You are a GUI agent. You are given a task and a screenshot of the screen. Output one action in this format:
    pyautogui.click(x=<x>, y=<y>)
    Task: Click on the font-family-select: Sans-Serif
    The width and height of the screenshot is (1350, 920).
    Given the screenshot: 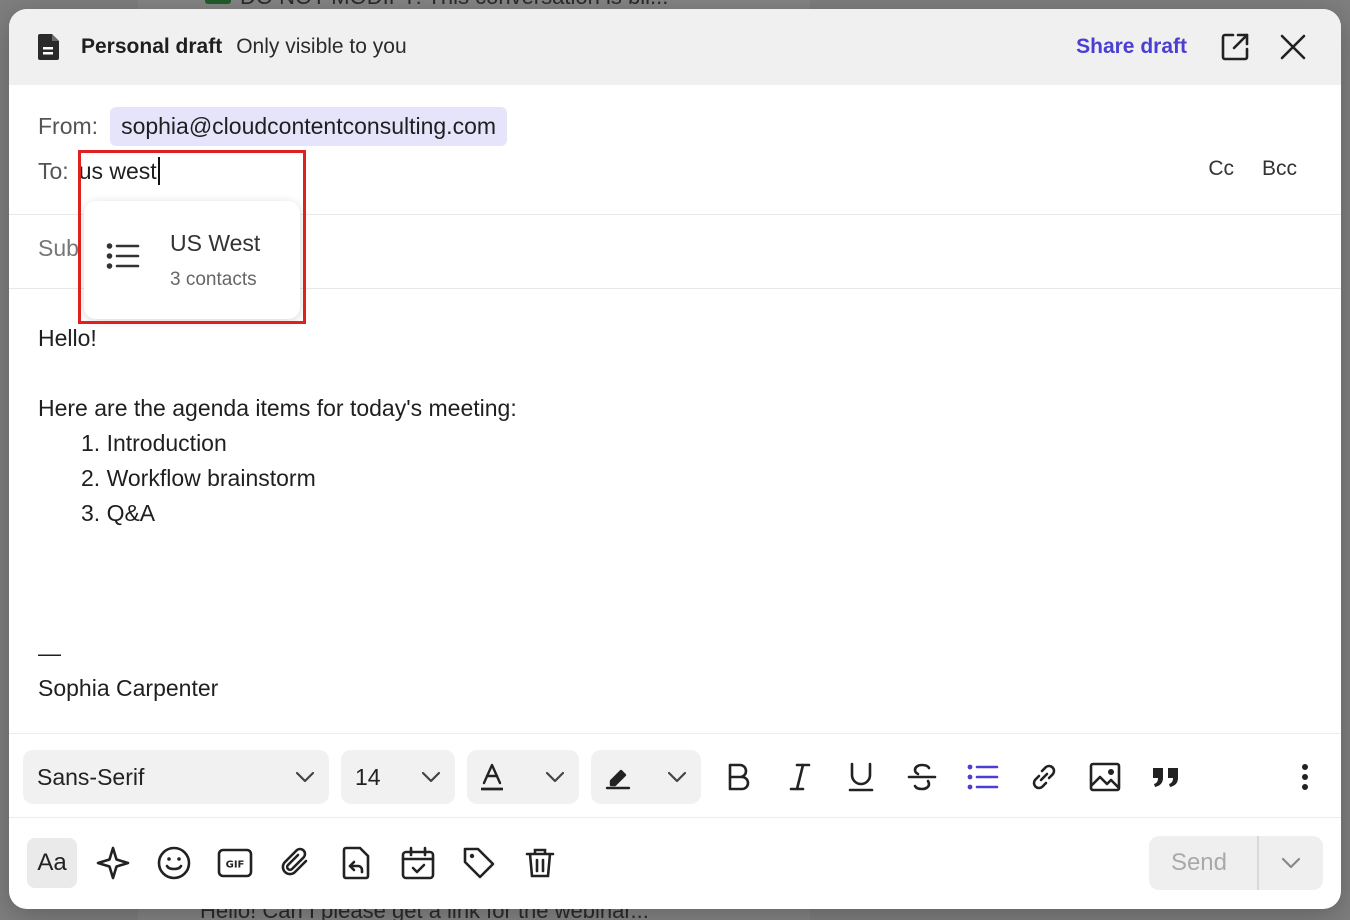 What is the action you would take?
    pyautogui.click(x=176, y=777)
    